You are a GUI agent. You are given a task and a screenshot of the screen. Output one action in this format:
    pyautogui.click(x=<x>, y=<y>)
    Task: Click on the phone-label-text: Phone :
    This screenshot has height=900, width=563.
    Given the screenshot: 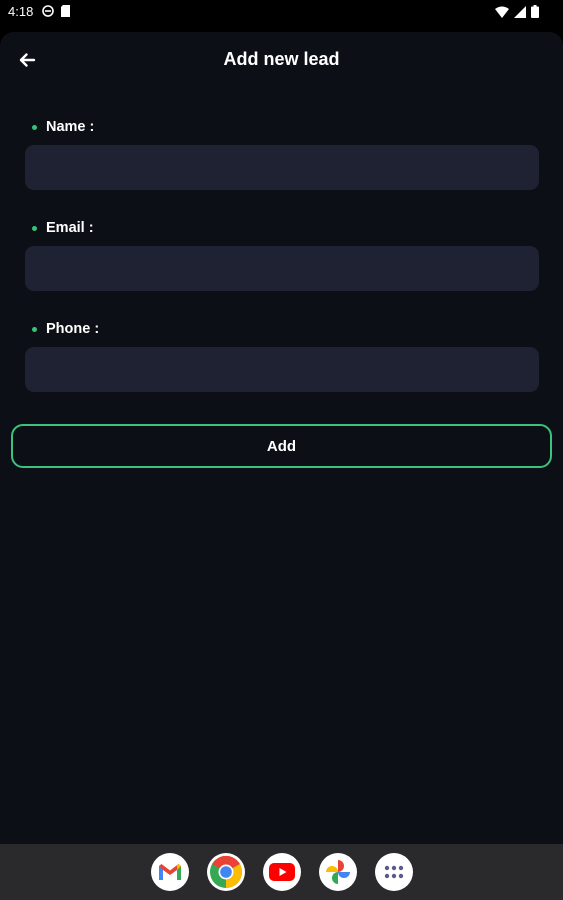 What is the action you would take?
    pyautogui.click(x=73, y=329)
    